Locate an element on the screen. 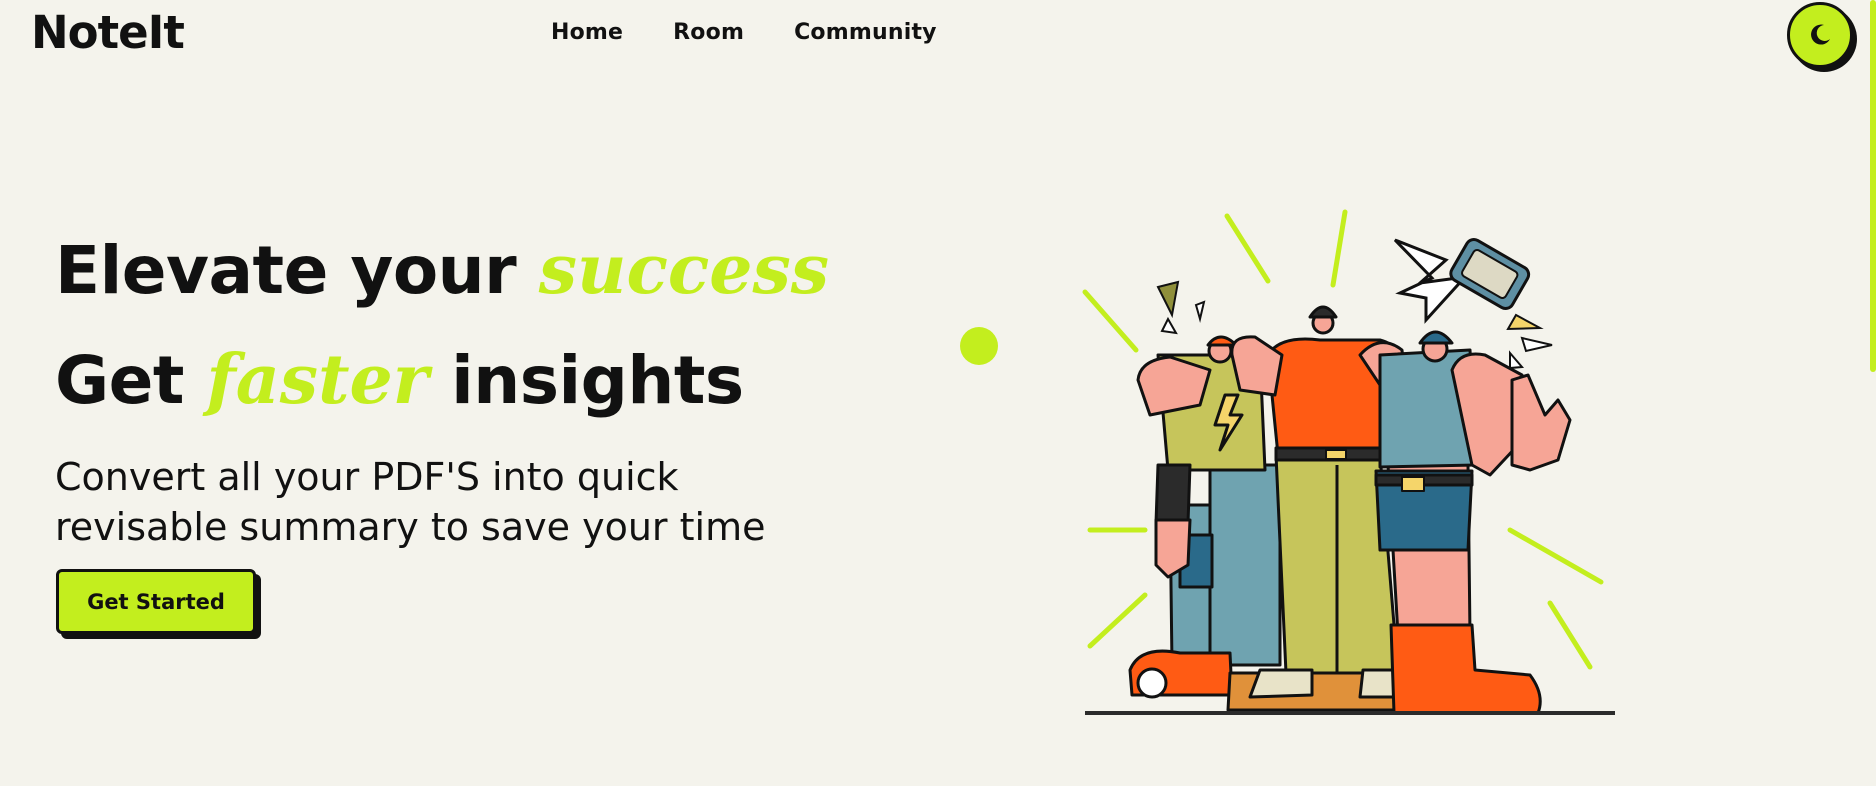 The height and width of the screenshot is (786, 1876). headline-accent-faster: faster is located at coordinates (317, 380).